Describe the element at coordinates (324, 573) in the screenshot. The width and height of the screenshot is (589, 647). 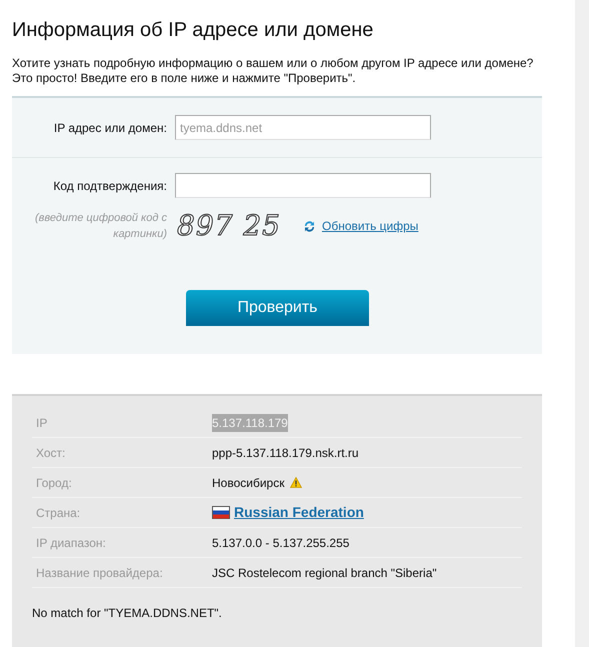
I see `row-value: JSC Rostelecom regional branch "Siberia"` at that location.